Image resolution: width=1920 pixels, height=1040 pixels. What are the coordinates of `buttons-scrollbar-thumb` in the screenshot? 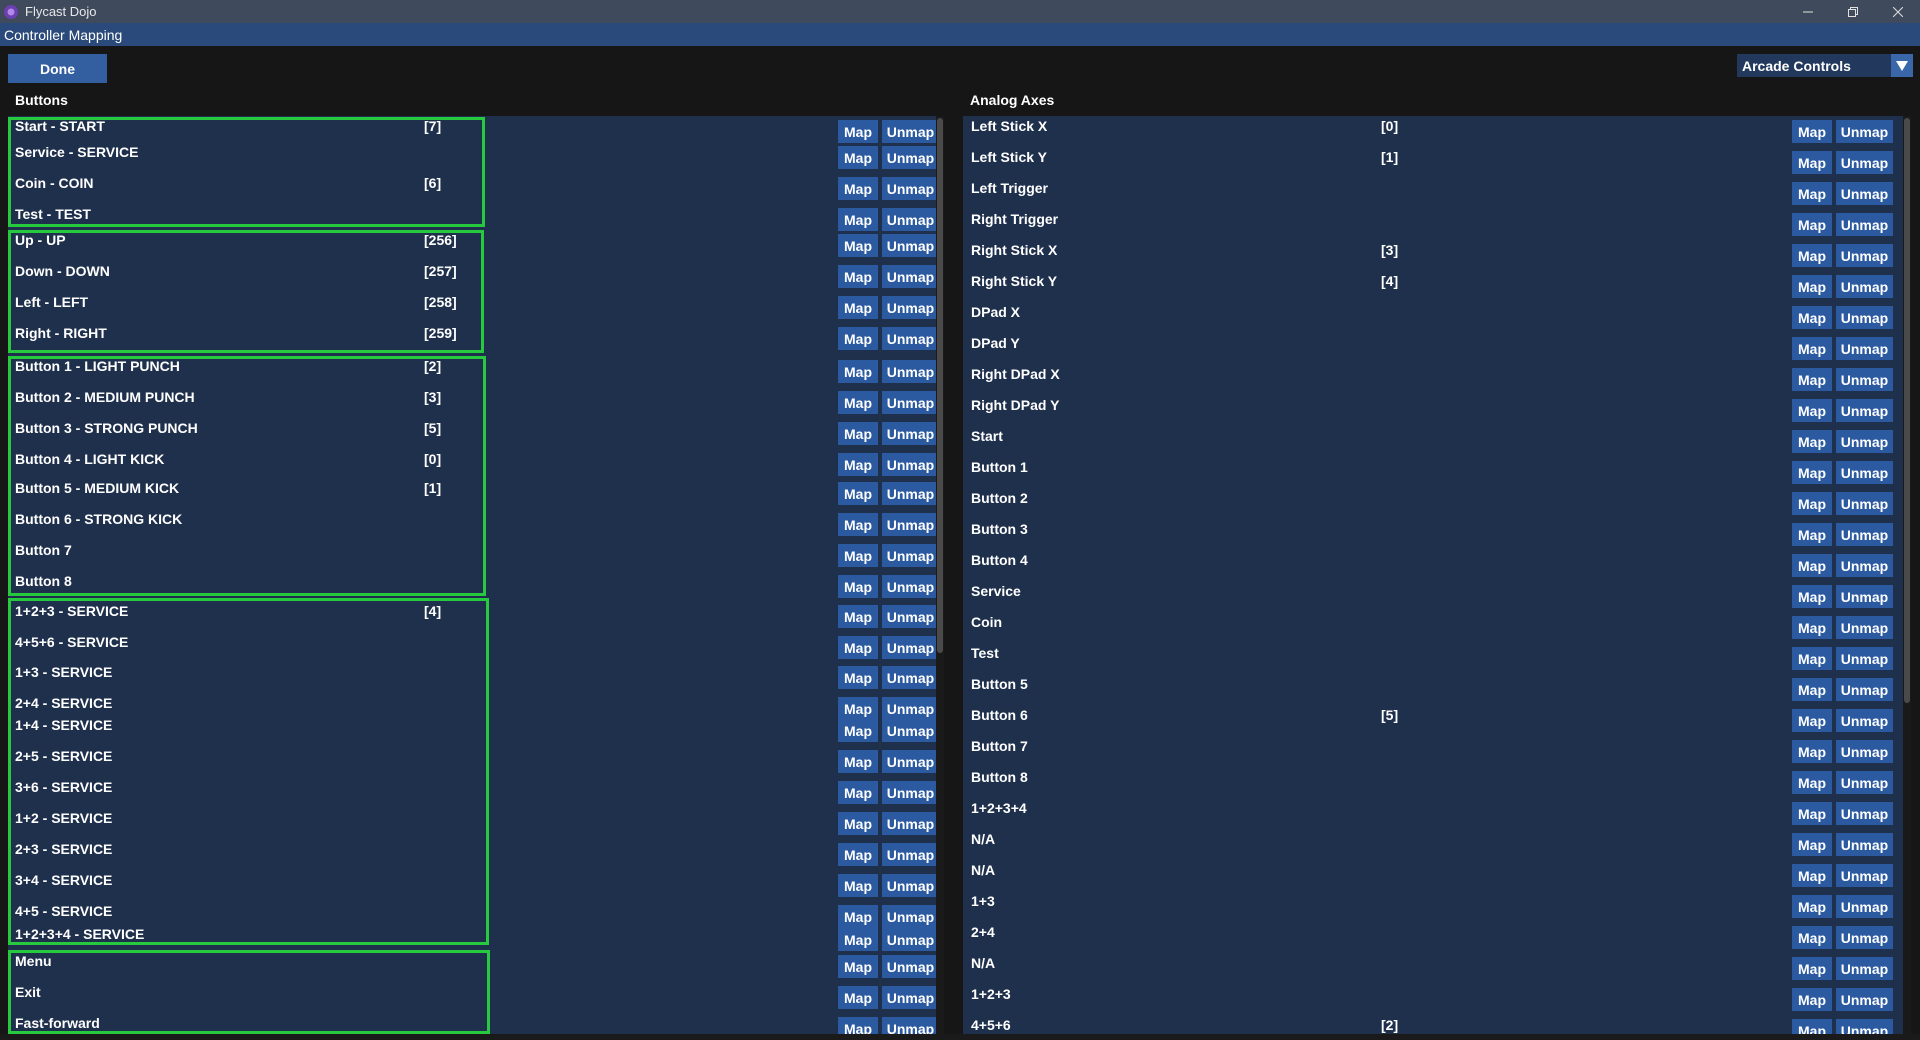 It's located at (940, 385).